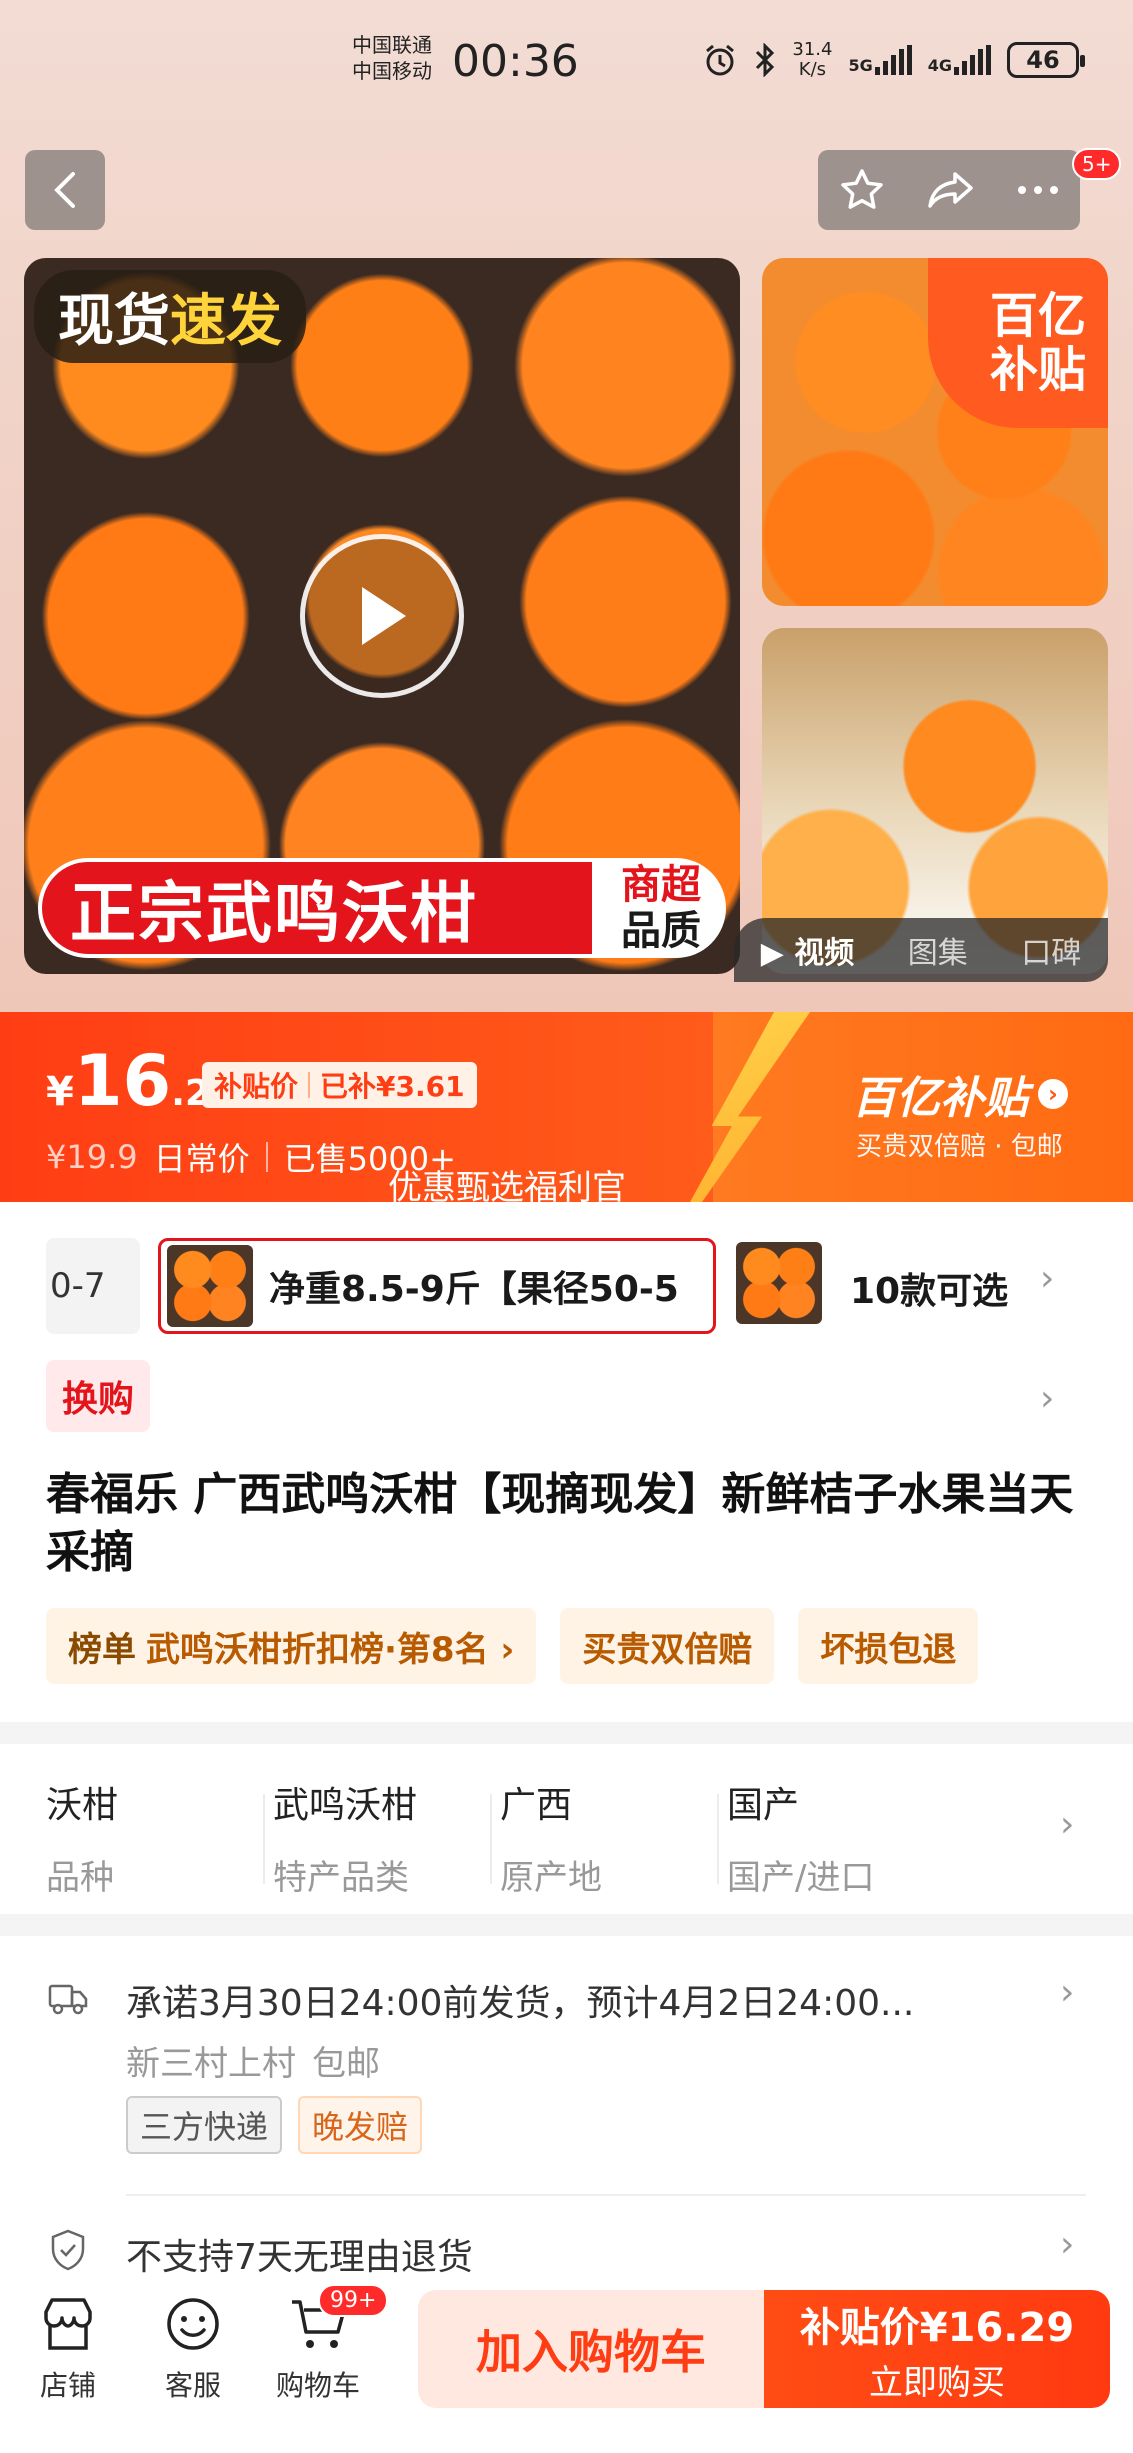 This screenshot has width=1133, height=2453. What do you see at coordinates (929, 1288) in the screenshot?
I see `sku-count: 10款可选` at bounding box center [929, 1288].